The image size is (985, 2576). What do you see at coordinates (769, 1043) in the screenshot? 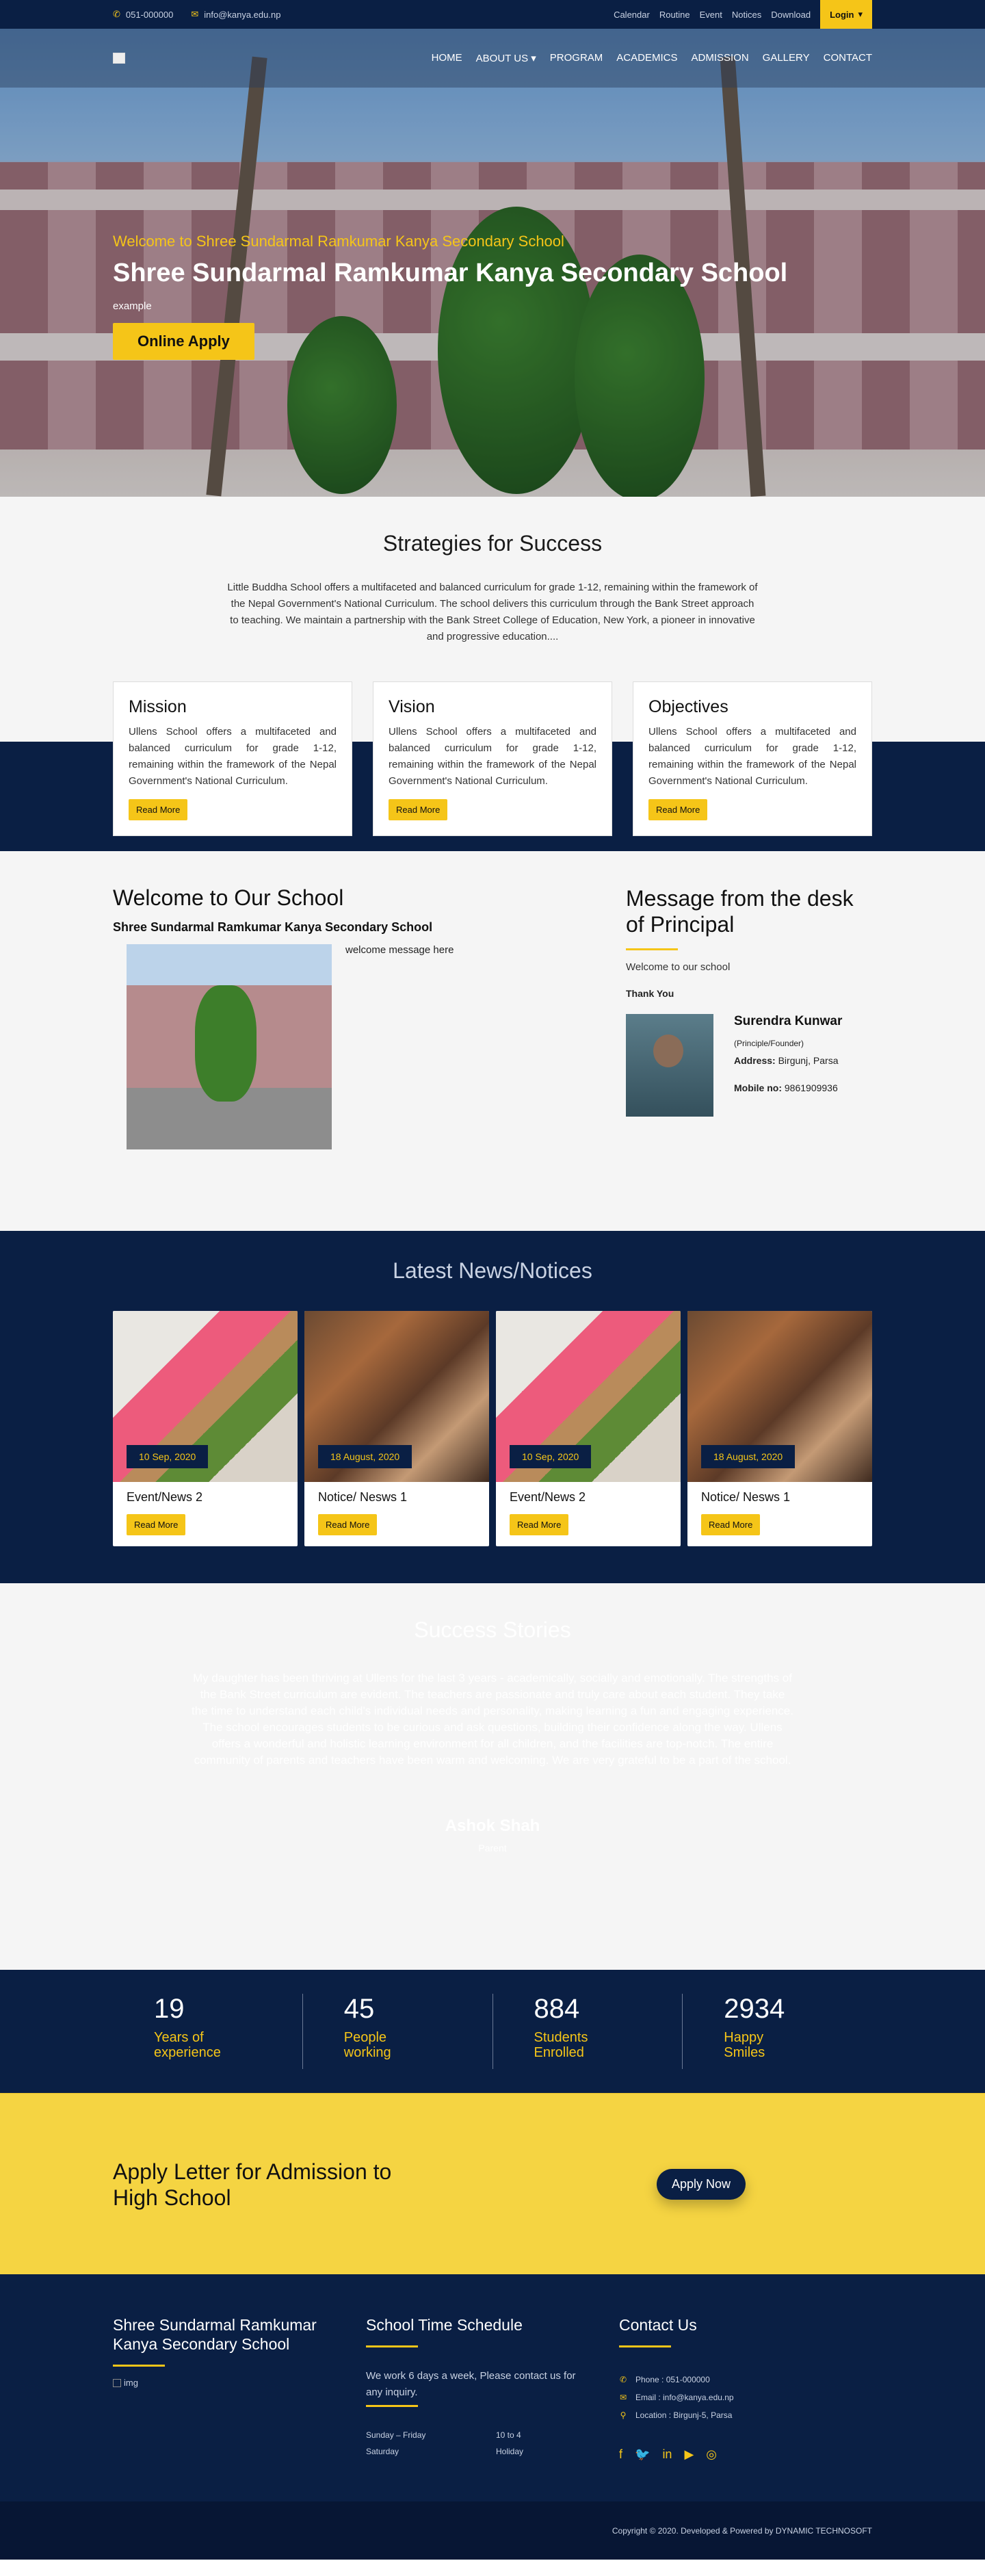
I see `principal-position: (Principle/Founder)` at bounding box center [769, 1043].